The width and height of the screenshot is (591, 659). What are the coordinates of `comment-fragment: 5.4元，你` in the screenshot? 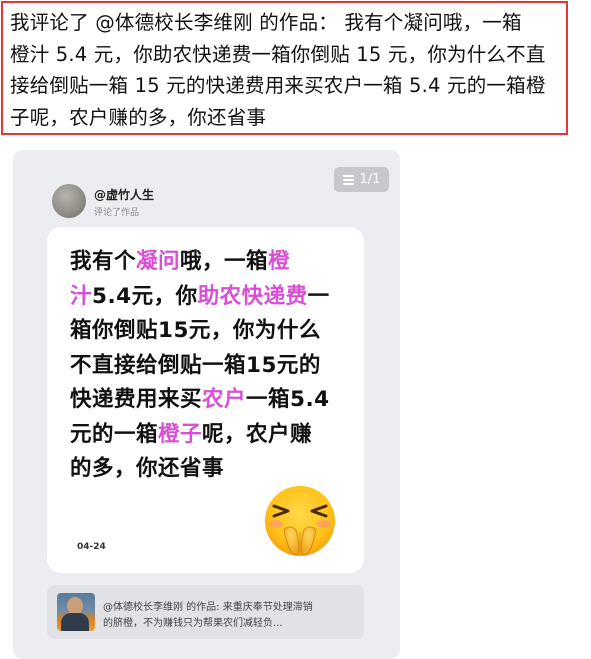 It's located at (145, 296).